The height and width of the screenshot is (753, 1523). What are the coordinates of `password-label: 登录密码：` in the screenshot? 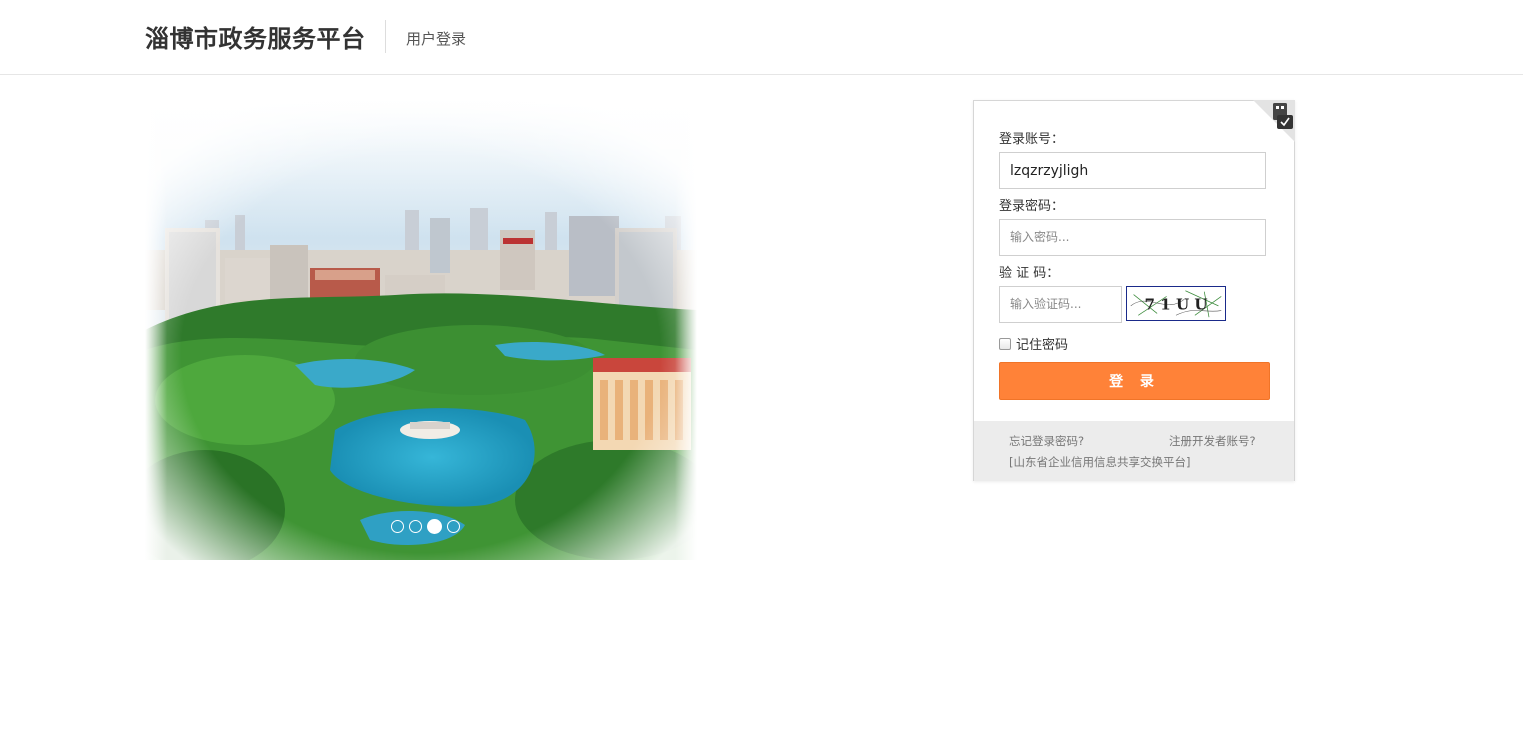 It's located at (1032, 206).